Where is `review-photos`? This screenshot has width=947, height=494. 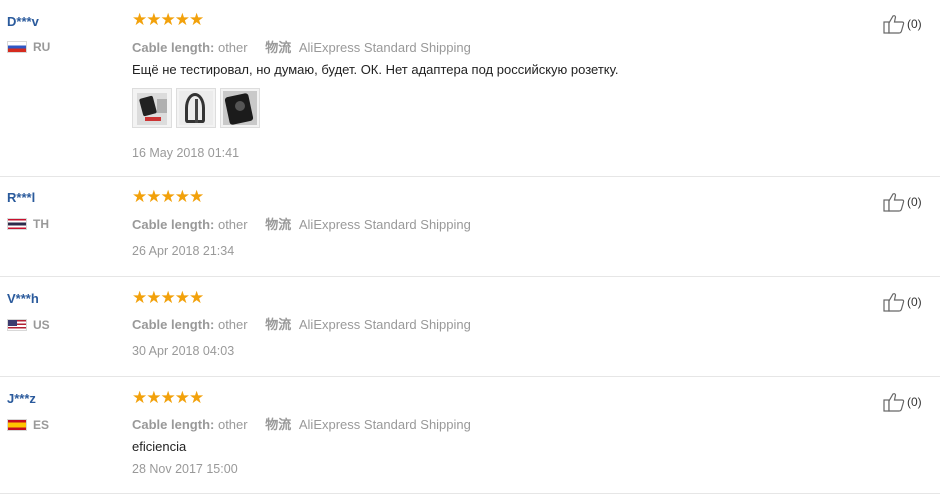
review-photos is located at coordinates (196, 108).